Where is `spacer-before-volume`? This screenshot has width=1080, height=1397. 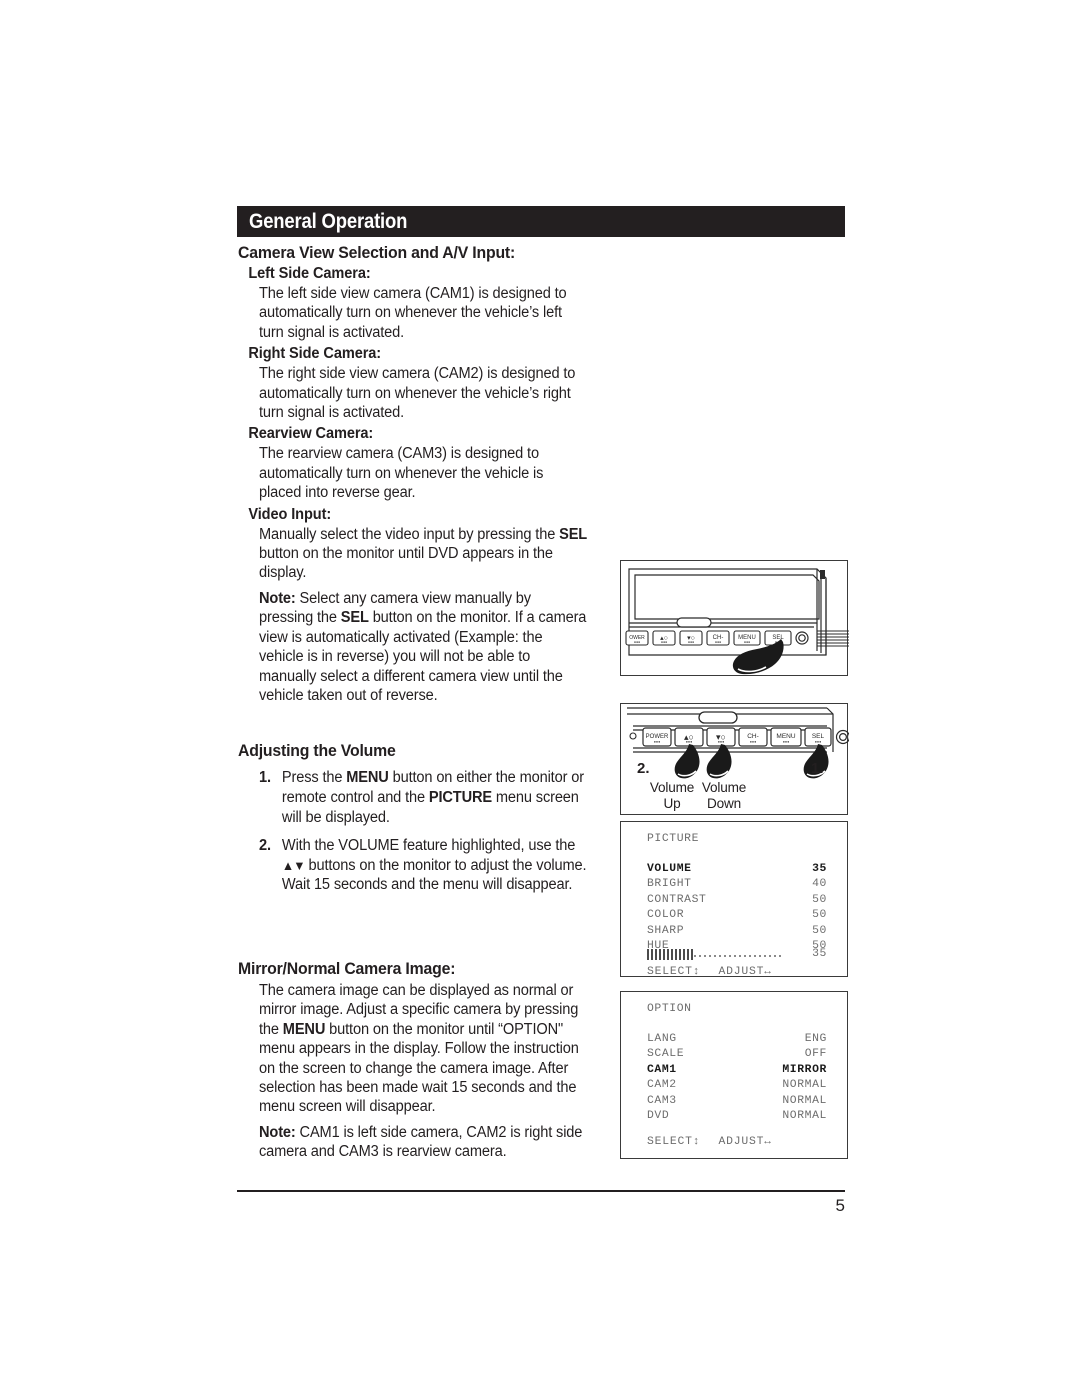 spacer-before-volume is located at coordinates (421, 724).